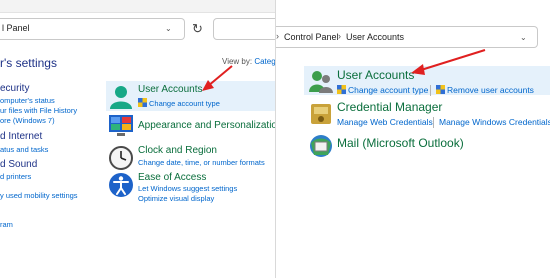 This screenshot has height=278, width=550. I want to click on refresh-icon: ↻, so click(197, 29).